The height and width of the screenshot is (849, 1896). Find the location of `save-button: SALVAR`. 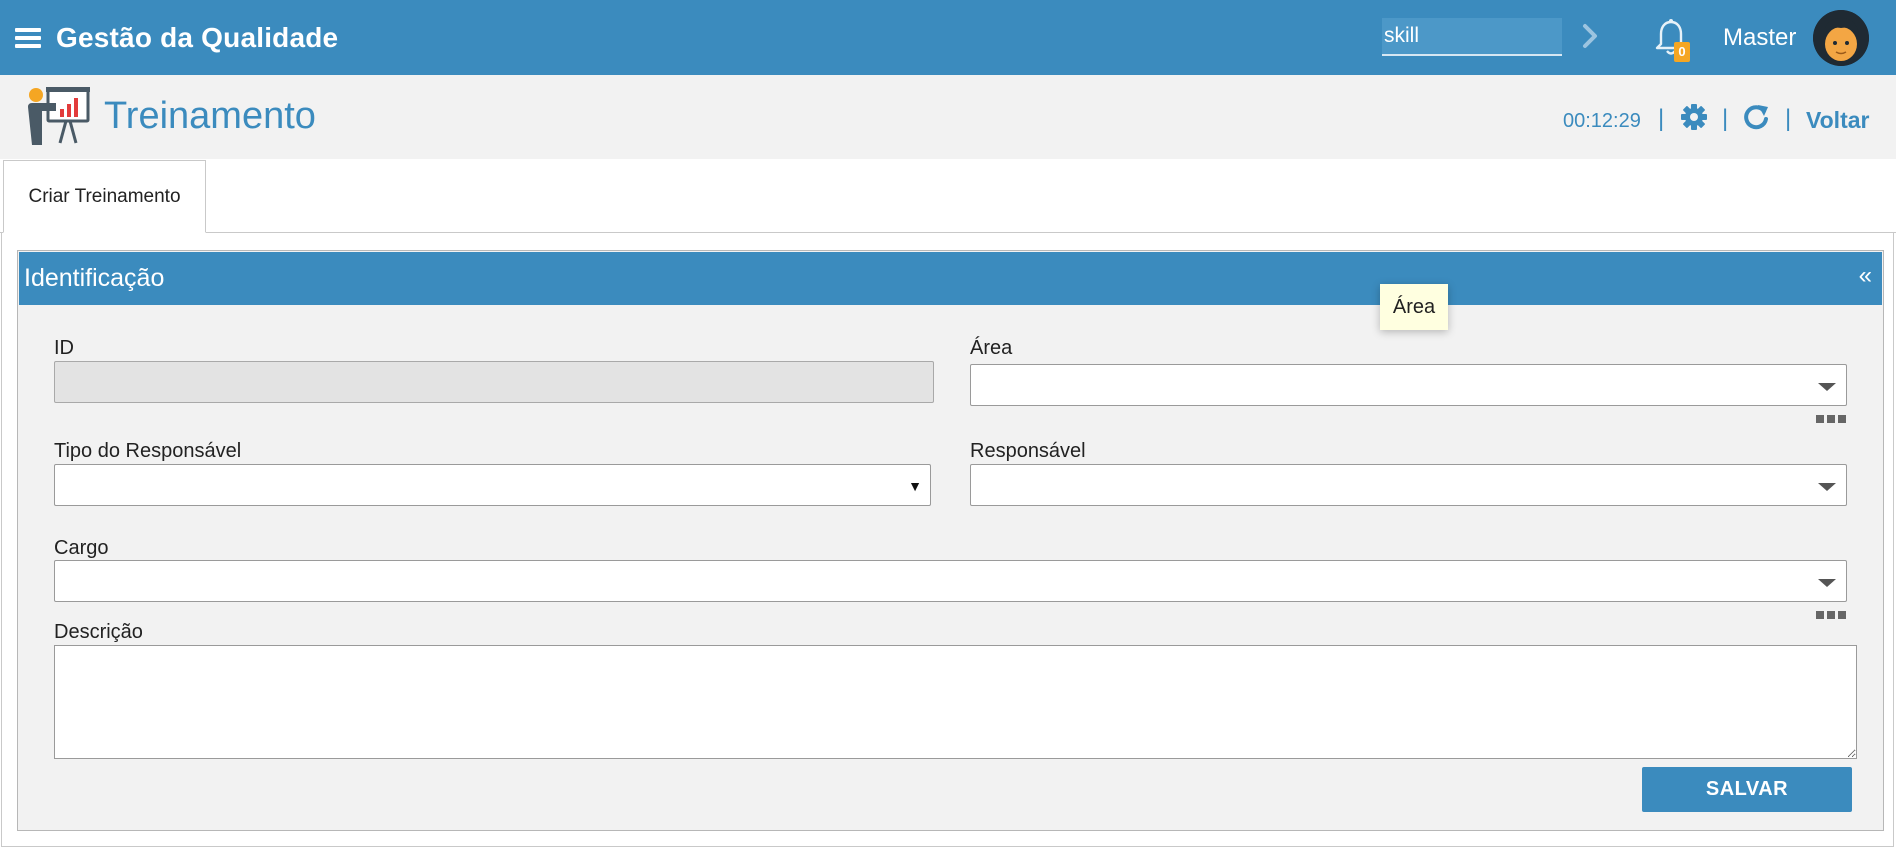

save-button: SALVAR is located at coordinates (1747, 789).